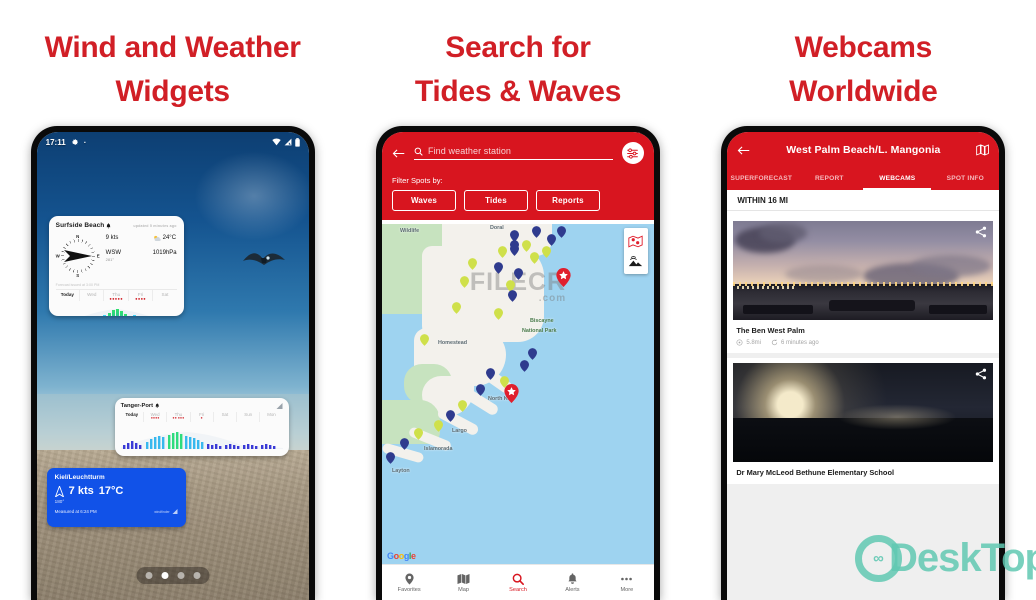 The height and width of the screenshot is (600, 1036). Describe the element at coordinates (983, 150) in the screenshot. I see `map-icon` at that location.